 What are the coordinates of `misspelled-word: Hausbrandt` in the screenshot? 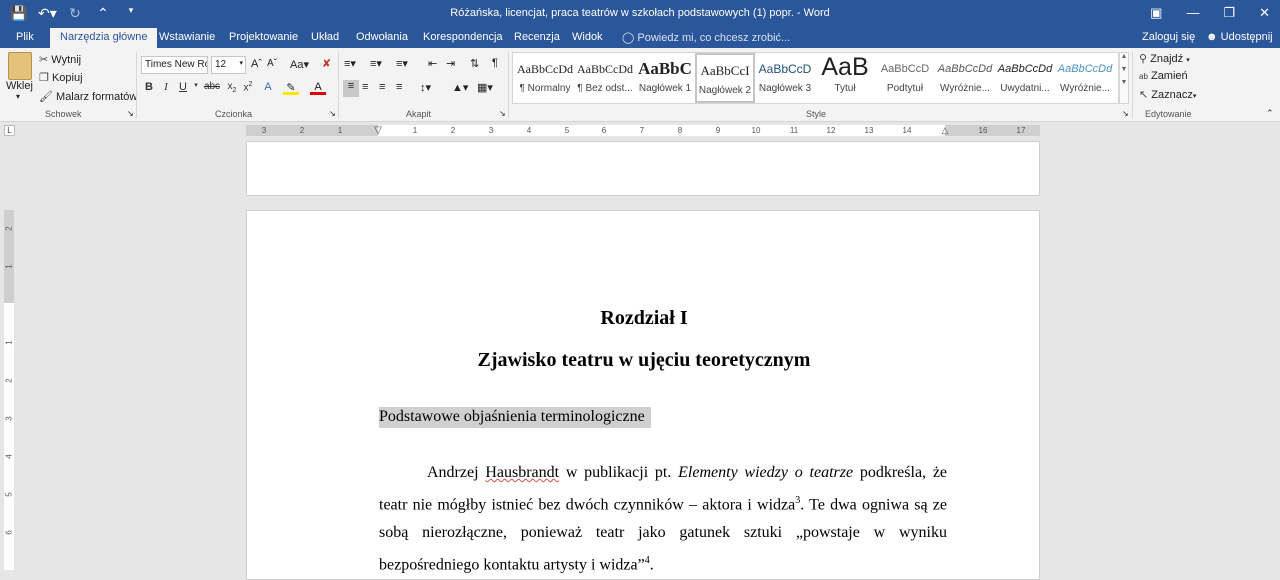 It's located at (522, 472).